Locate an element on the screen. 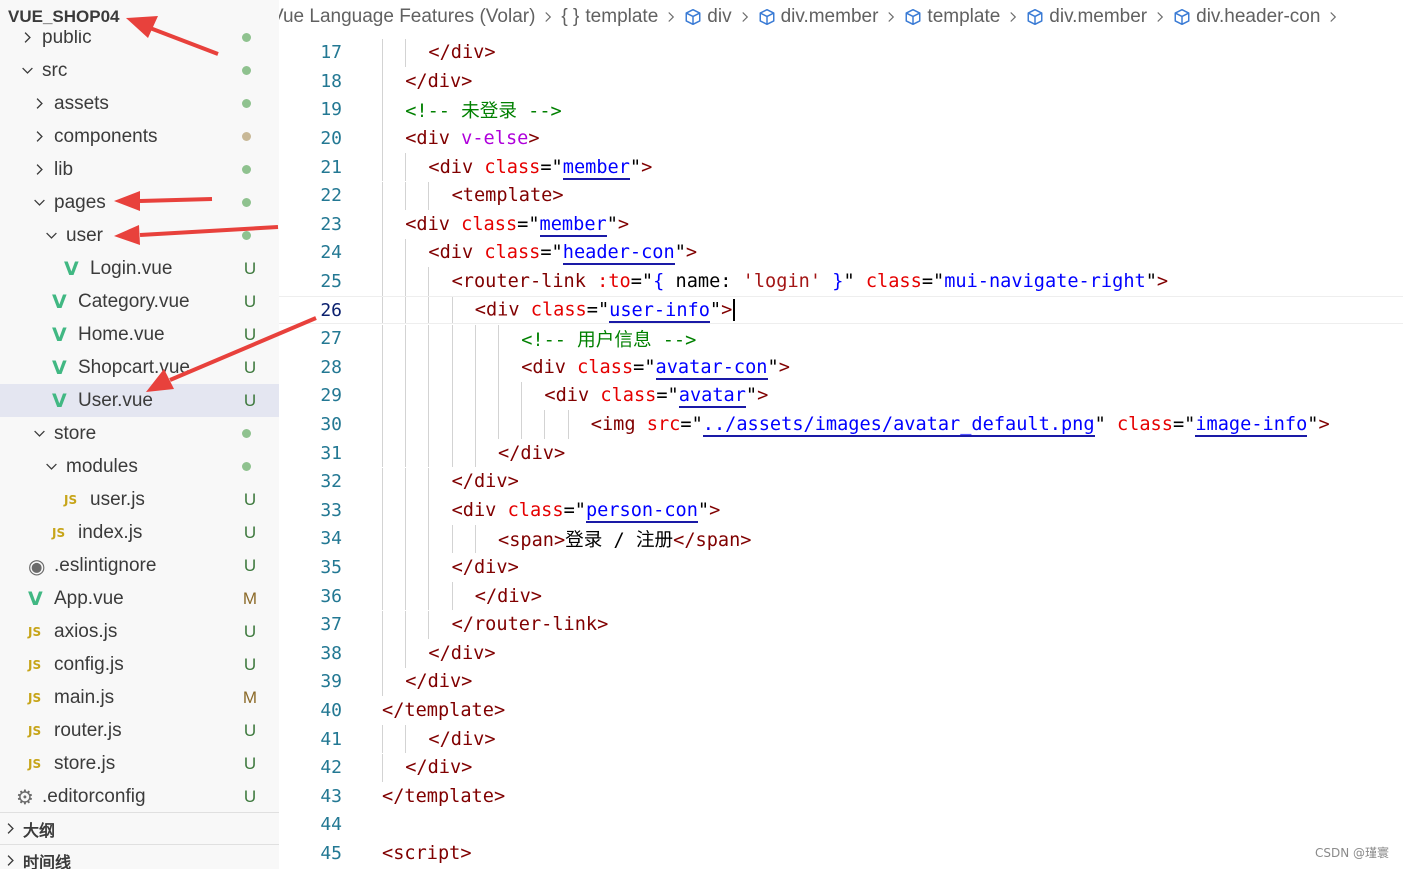 The image size is (1403, 869). code-line: 39 </div> is located at coordinates (841, 682).